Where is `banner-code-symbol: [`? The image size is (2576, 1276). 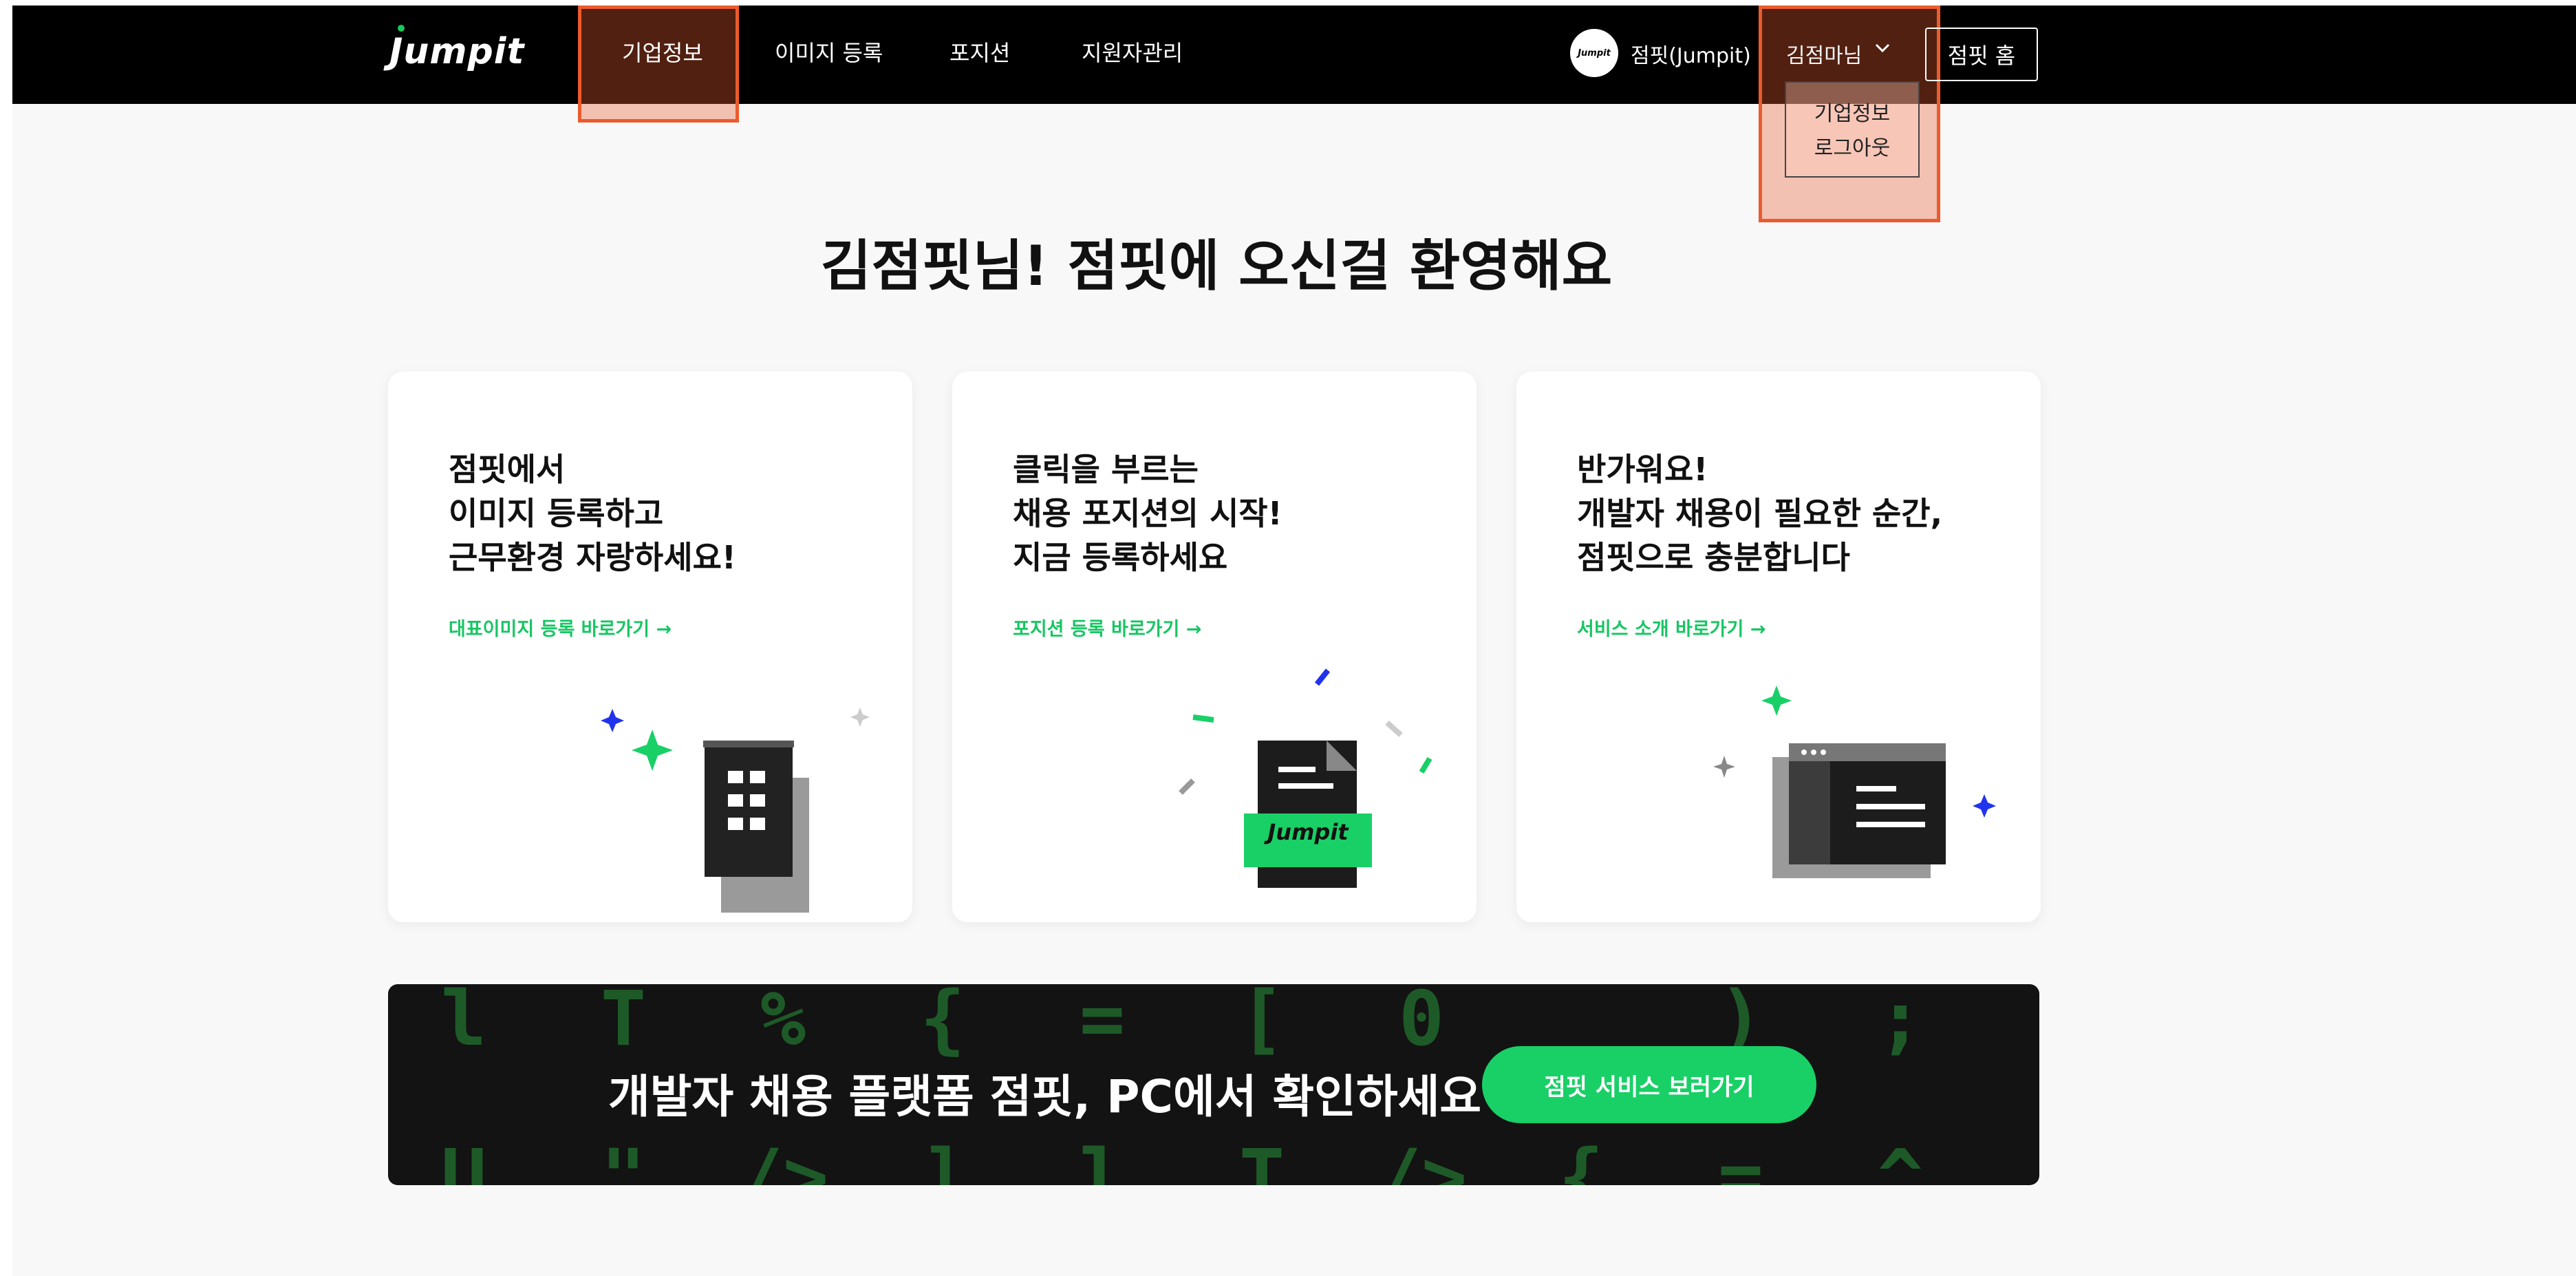
banner-code-symbol: [ is located at coordinates (1262, 1024).